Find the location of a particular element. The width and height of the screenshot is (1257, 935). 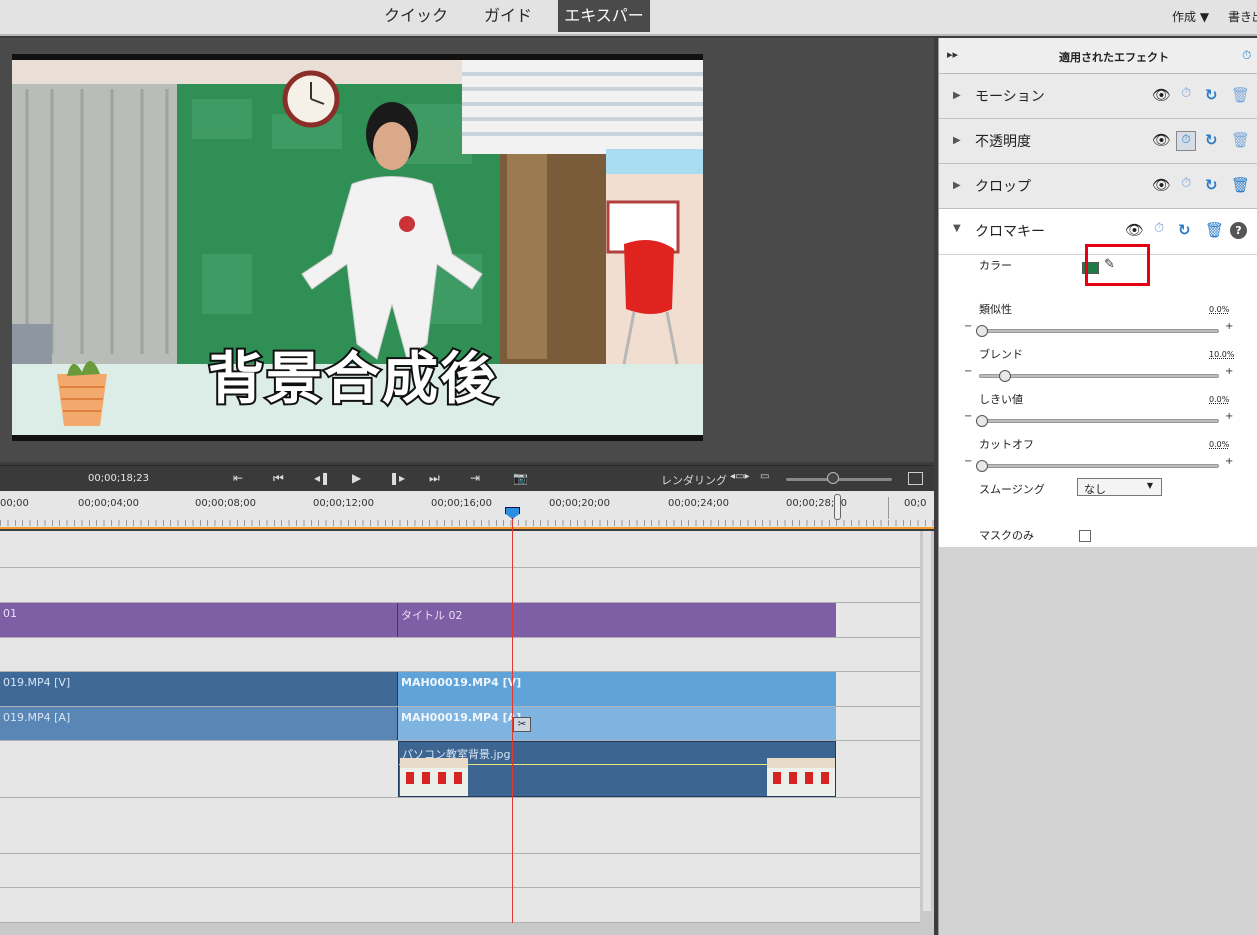

timeline-zoom-knob is located at coordinates (833, 478).